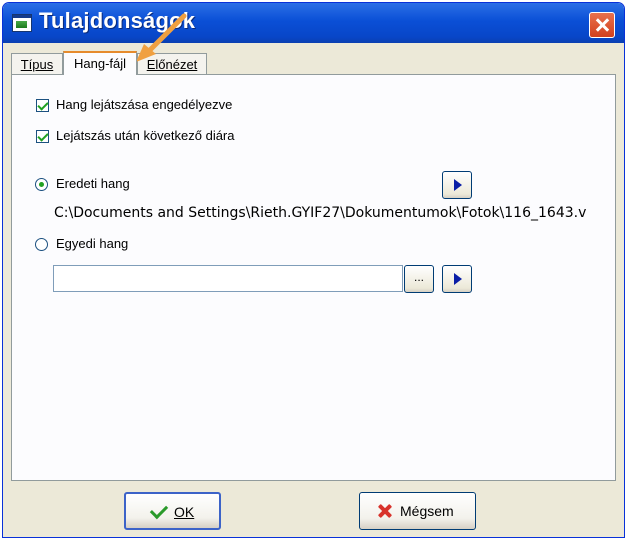 This screenshot has height=540, width=627. What do you see at coordinates (172, 511) in the screenshot?
I see `ok-button: OK` at bounding box center [172, 511].